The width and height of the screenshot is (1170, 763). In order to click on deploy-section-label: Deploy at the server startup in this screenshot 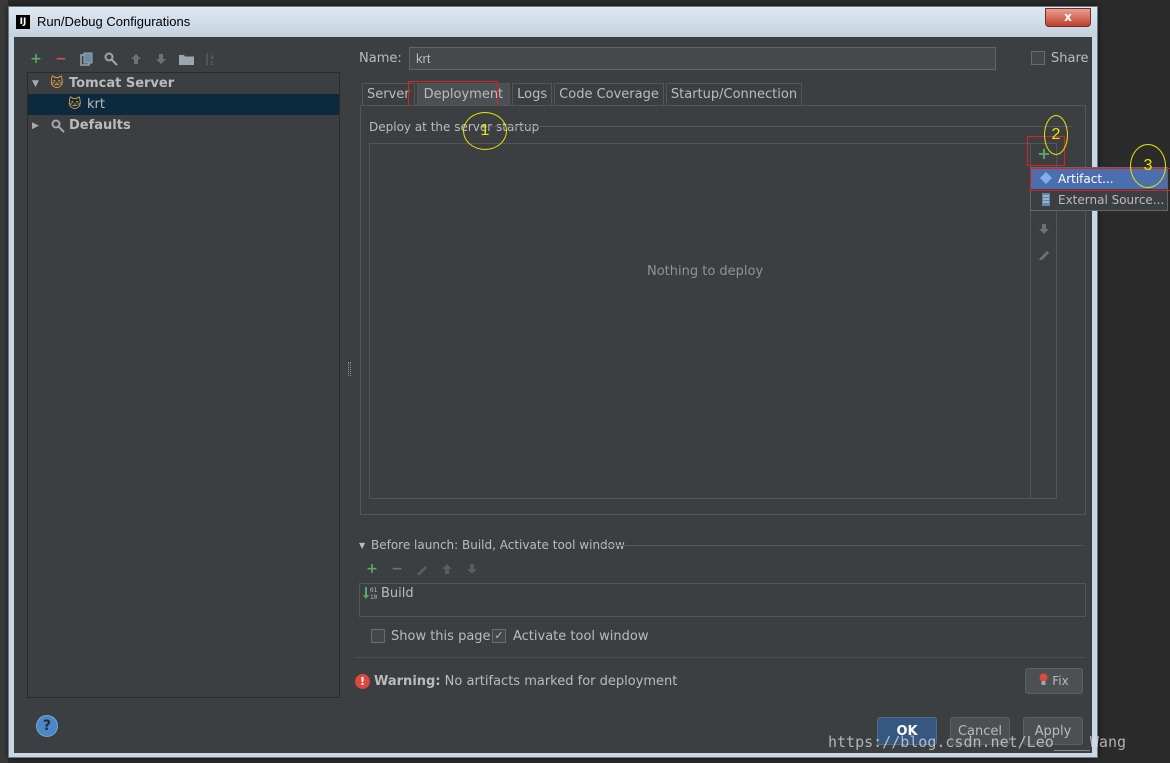, I will do `click(454, 127)`.